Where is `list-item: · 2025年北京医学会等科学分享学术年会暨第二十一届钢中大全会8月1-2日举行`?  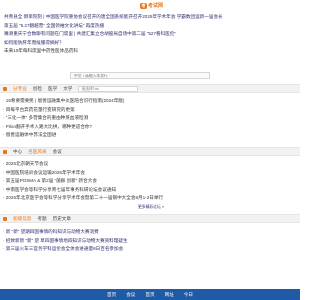 list-item: · 2025年北京医学会等科学分享学术年会暨第二十一届钢中大全会8月1-2日举行 is located at coordinates (150, 198).